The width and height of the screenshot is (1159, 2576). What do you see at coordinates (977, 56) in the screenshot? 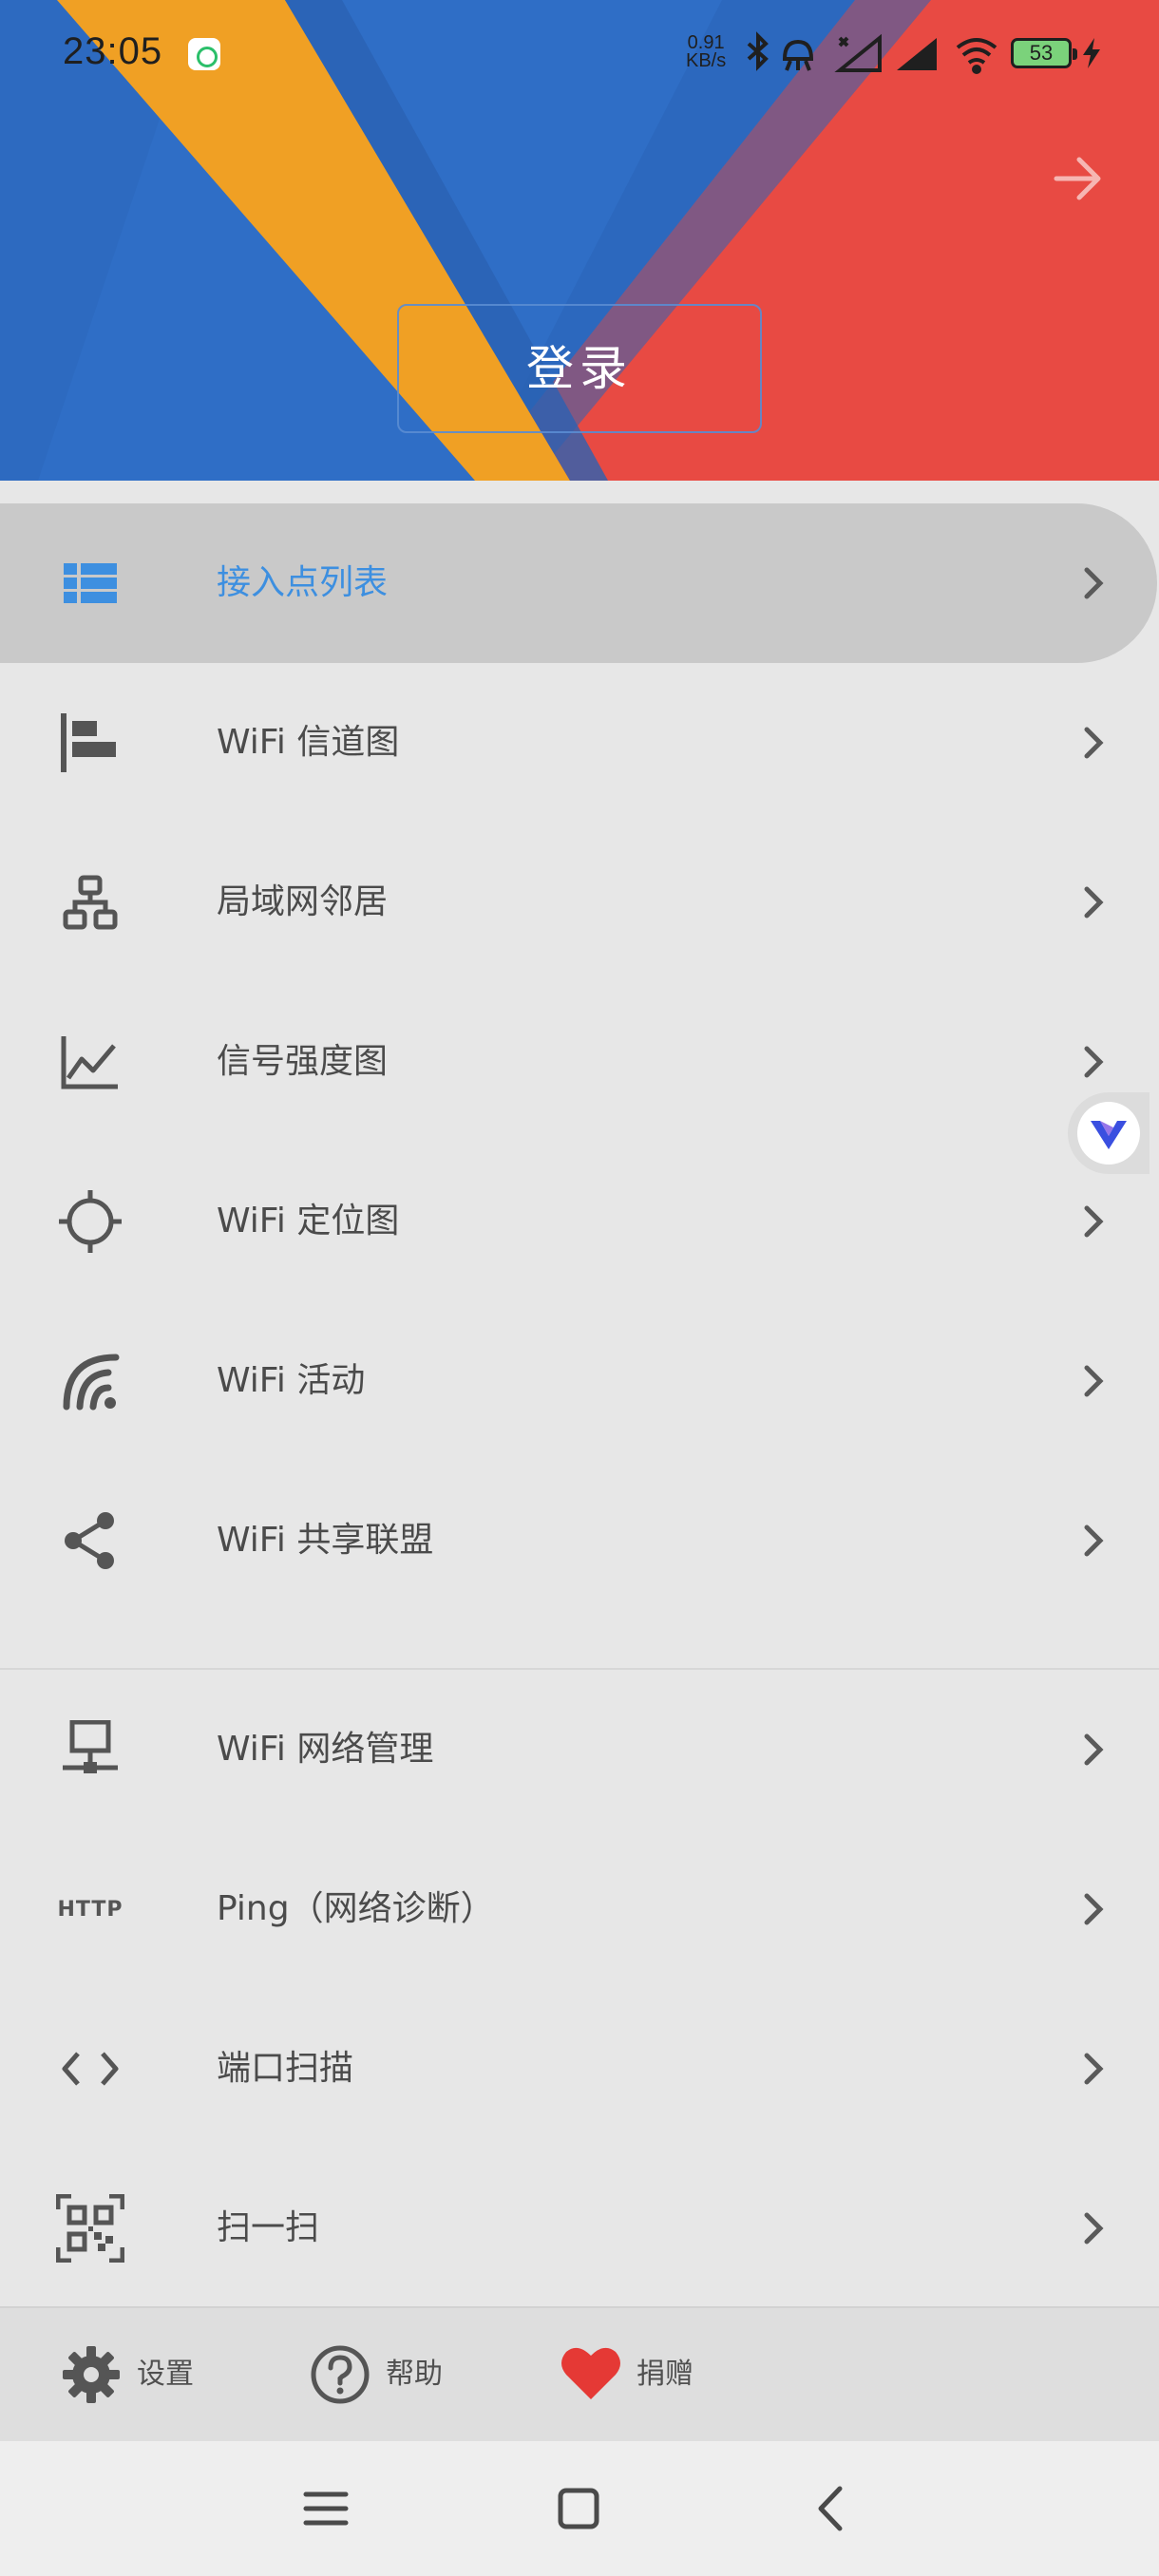
I see `wifi-icon` at bounding box center [977, 56].